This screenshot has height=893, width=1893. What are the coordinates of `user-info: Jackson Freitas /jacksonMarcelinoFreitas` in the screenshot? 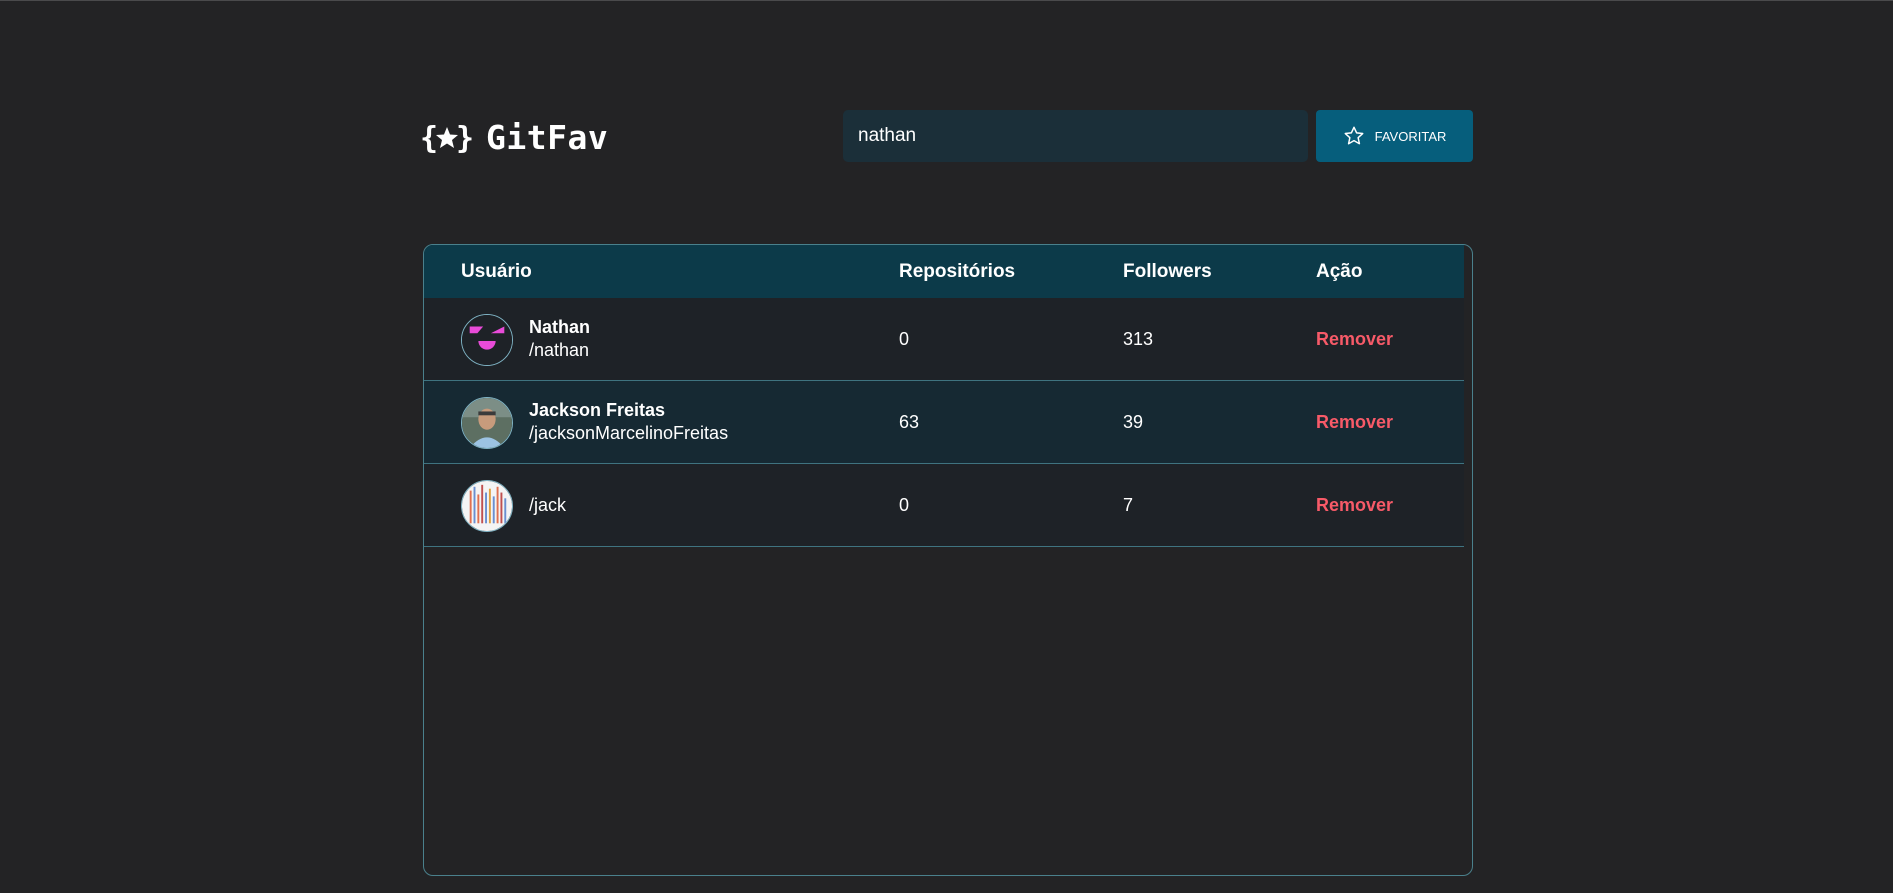 It's located at (628, 422).